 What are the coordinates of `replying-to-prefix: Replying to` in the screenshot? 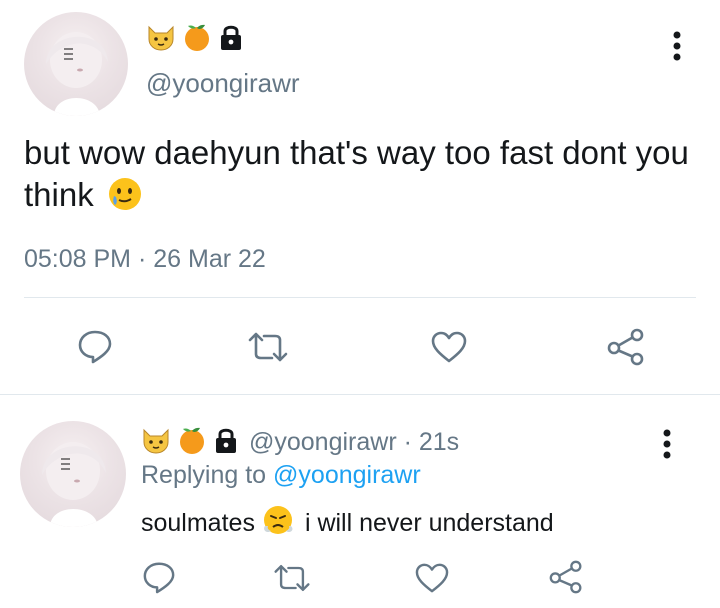 It's located at (207, 475).